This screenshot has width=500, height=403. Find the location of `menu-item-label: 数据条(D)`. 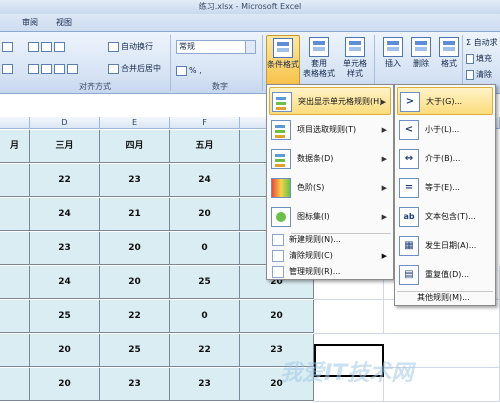

menu-item-label: 数据条(D) is located at coordinates (315, 158).